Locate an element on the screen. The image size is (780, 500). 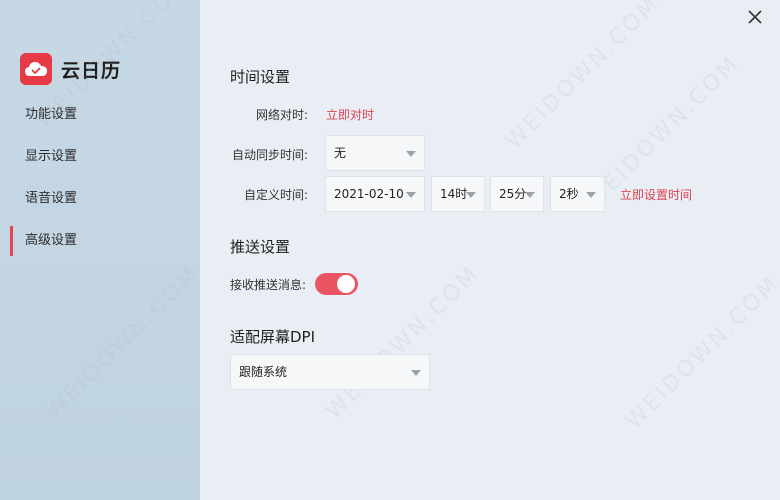
sidebar-item-label: 显示设置 is located at coordinates (51, 156).